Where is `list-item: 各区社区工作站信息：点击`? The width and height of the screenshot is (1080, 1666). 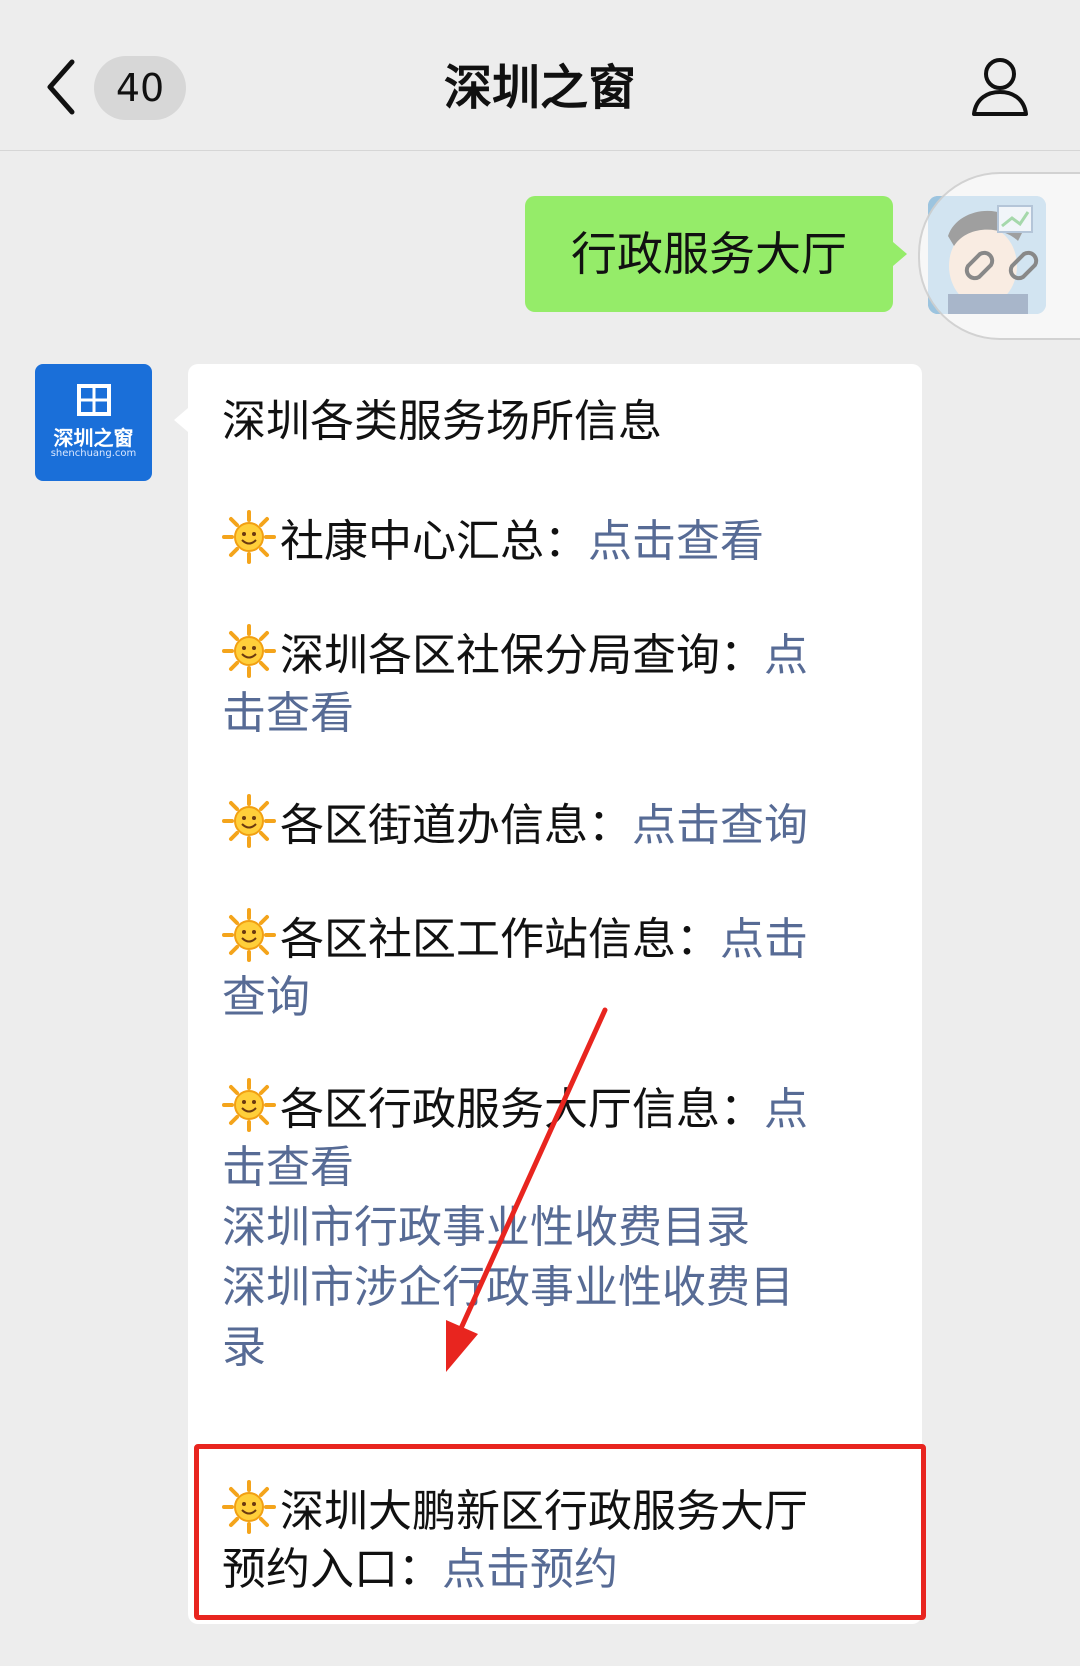
list-item: 各区社区工作站信息：点击 is located at coordinates (515, 939).